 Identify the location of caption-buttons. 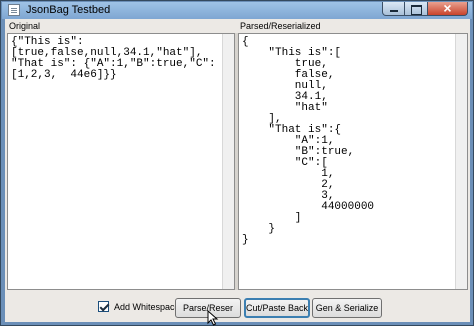
(425, 8).